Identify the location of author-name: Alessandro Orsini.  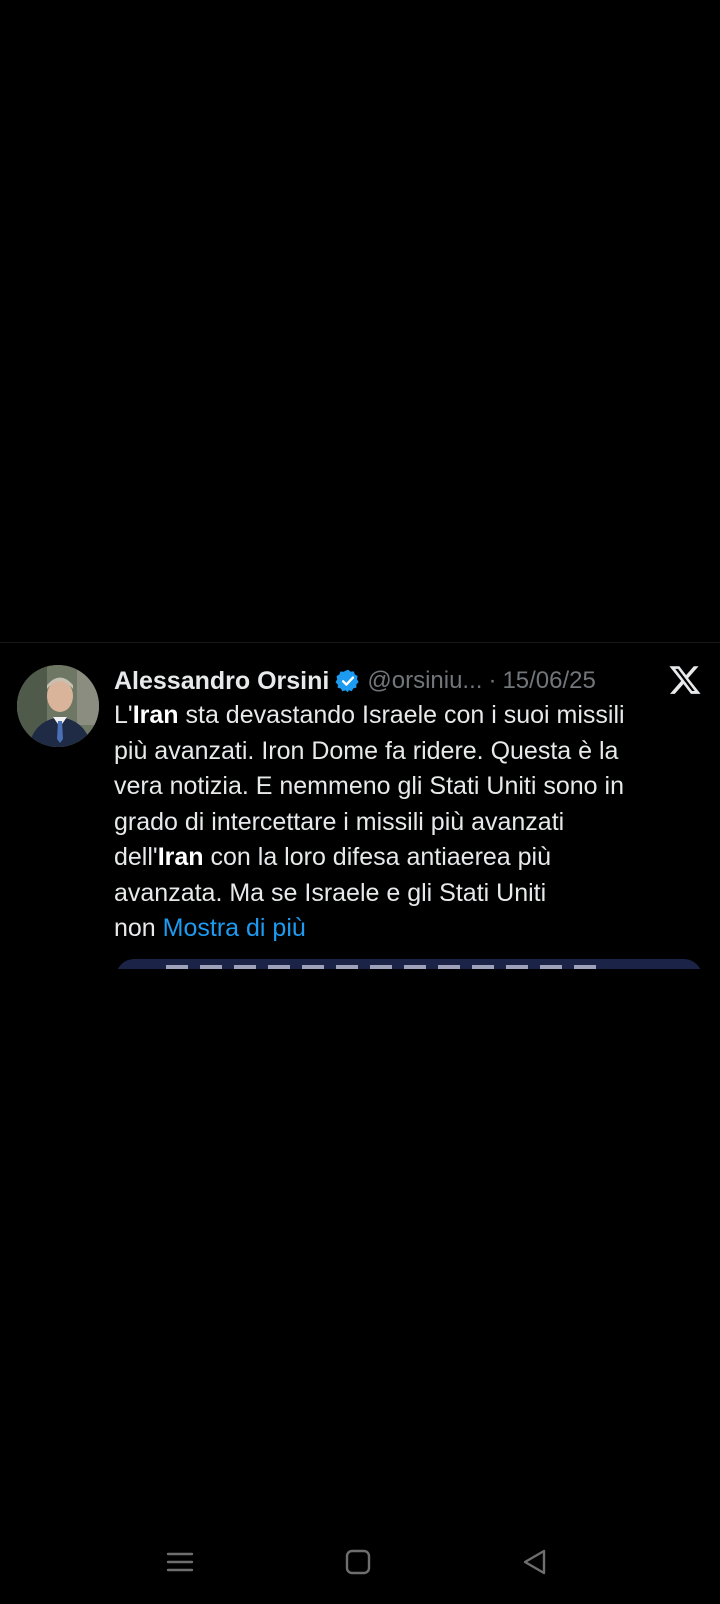
(221, 681).